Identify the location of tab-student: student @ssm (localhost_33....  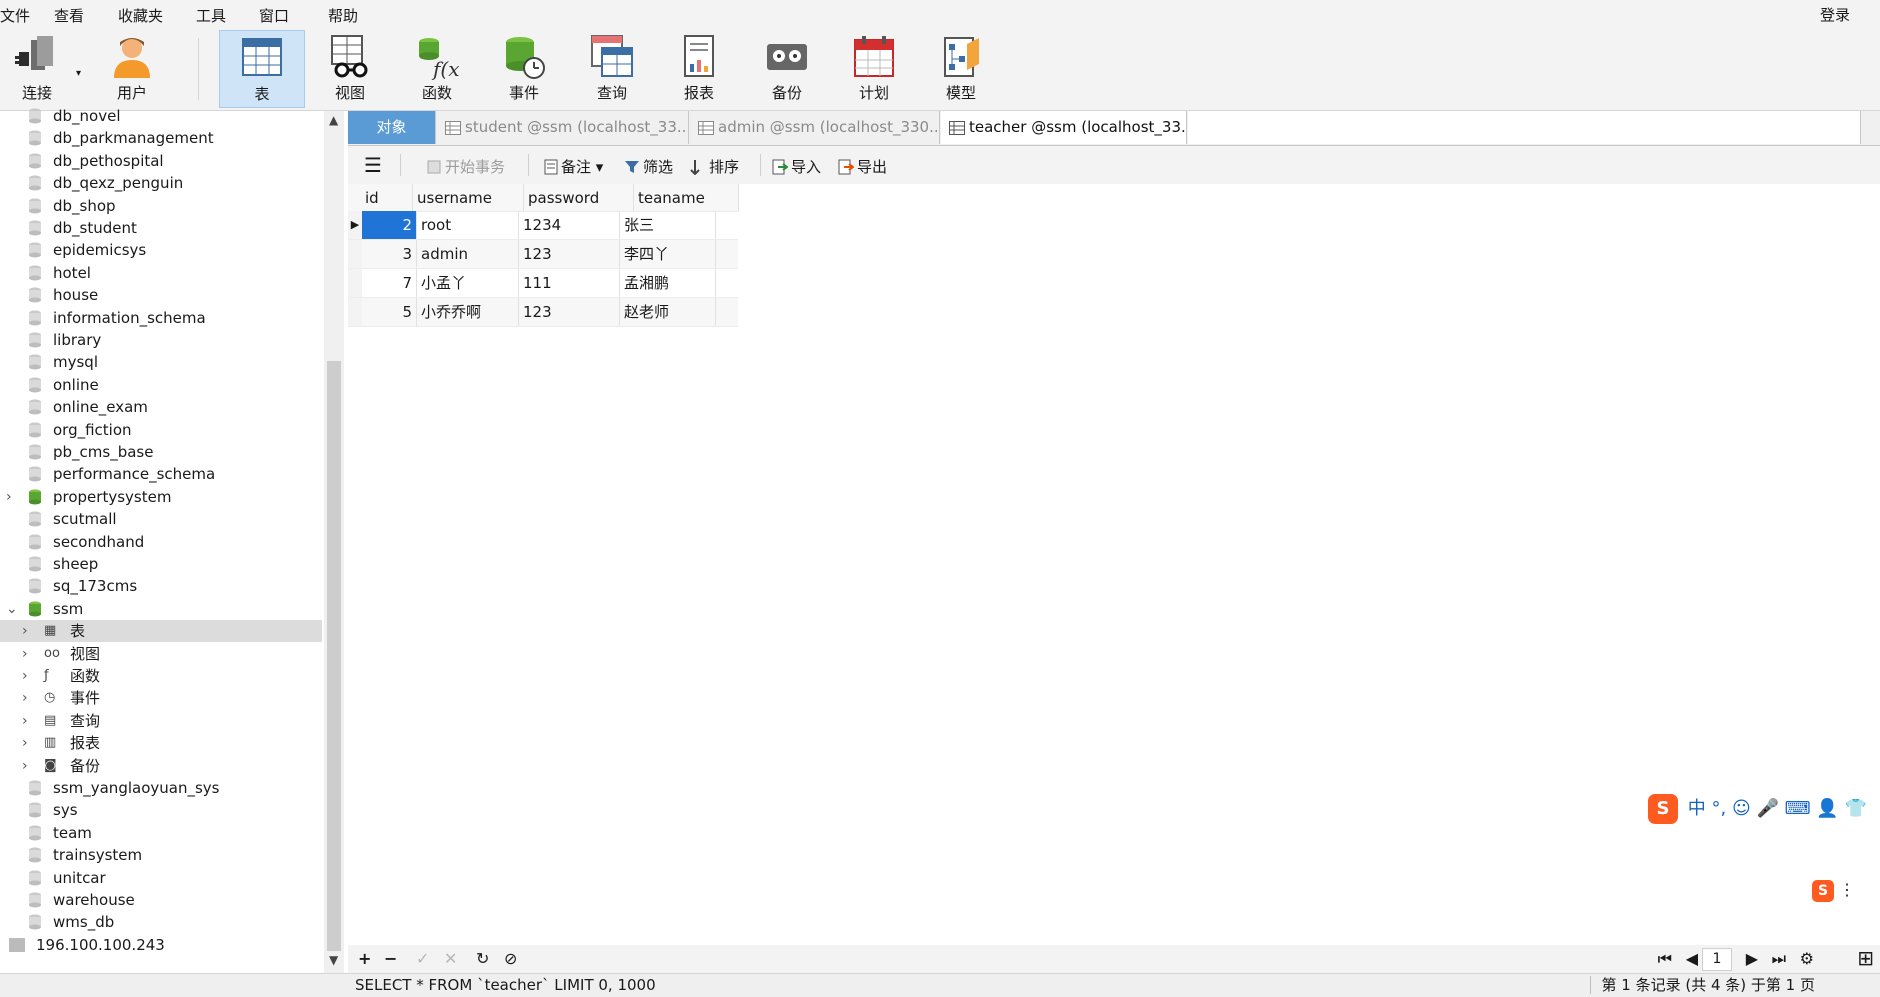
(563, 127).